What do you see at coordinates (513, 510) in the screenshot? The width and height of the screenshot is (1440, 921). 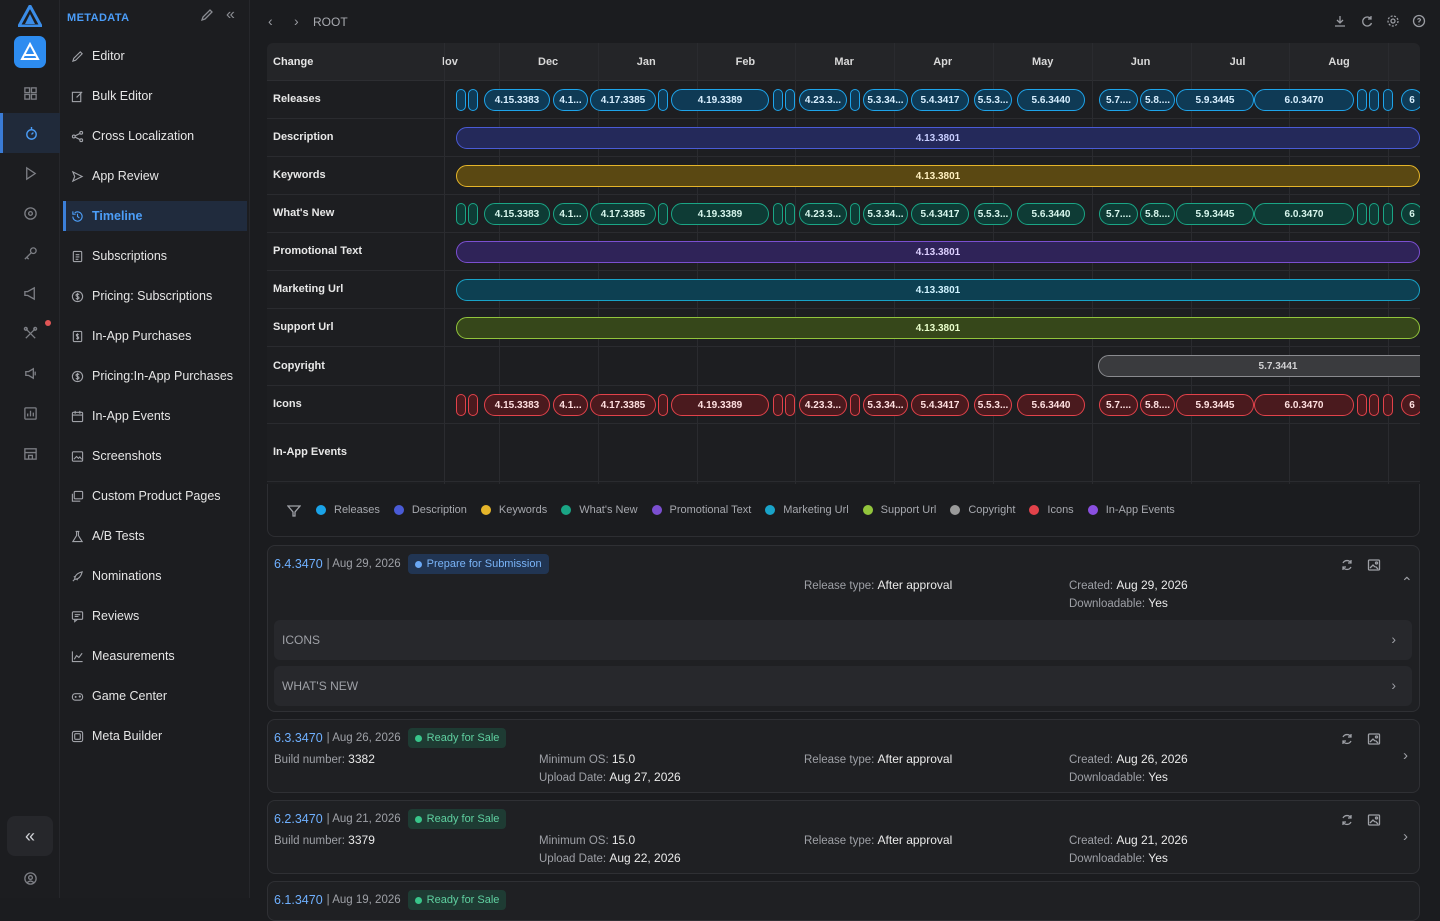 I see `legend-item-keywords: Keywords` at bounding box center [513, 510].